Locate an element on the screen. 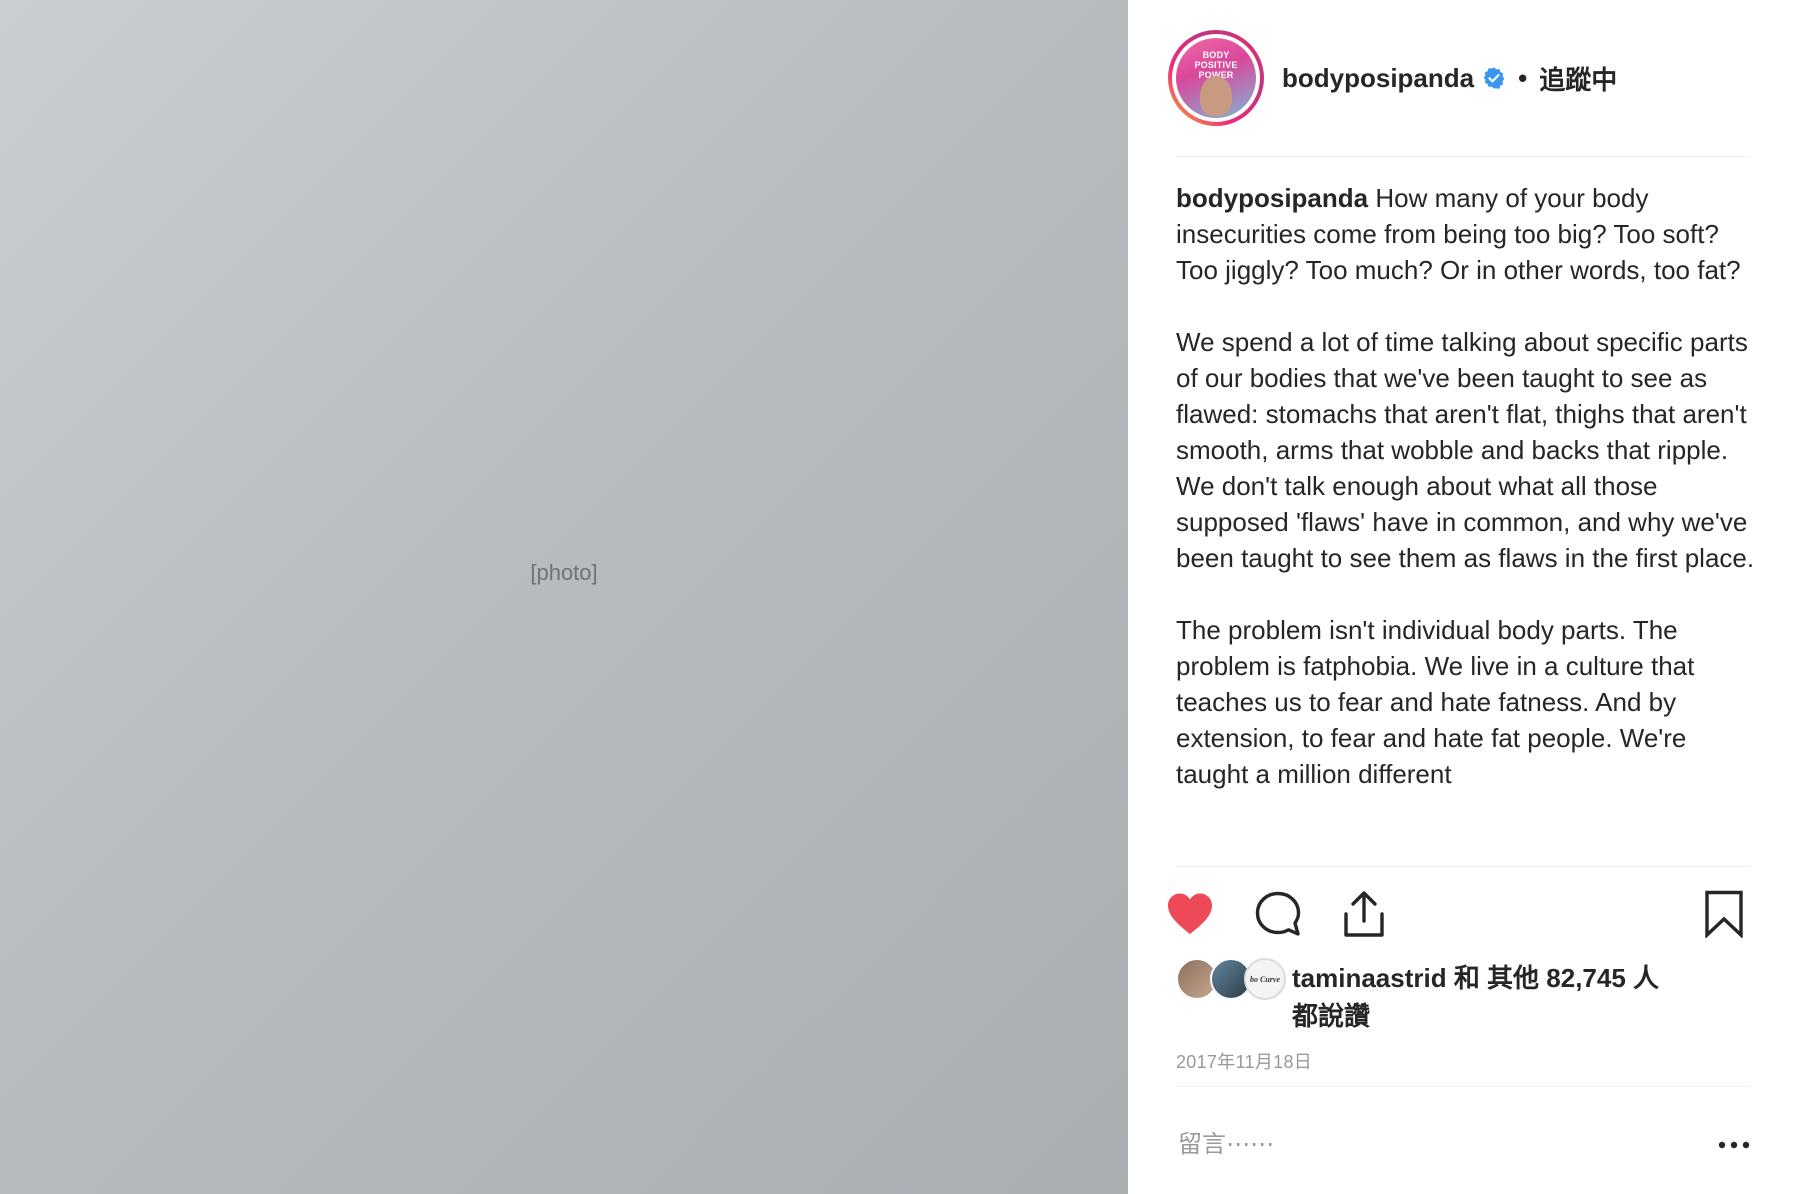 Image resolution: width=1796 pixels, height=1194 pixels. comment-button is located at coordinates (1278, 914).